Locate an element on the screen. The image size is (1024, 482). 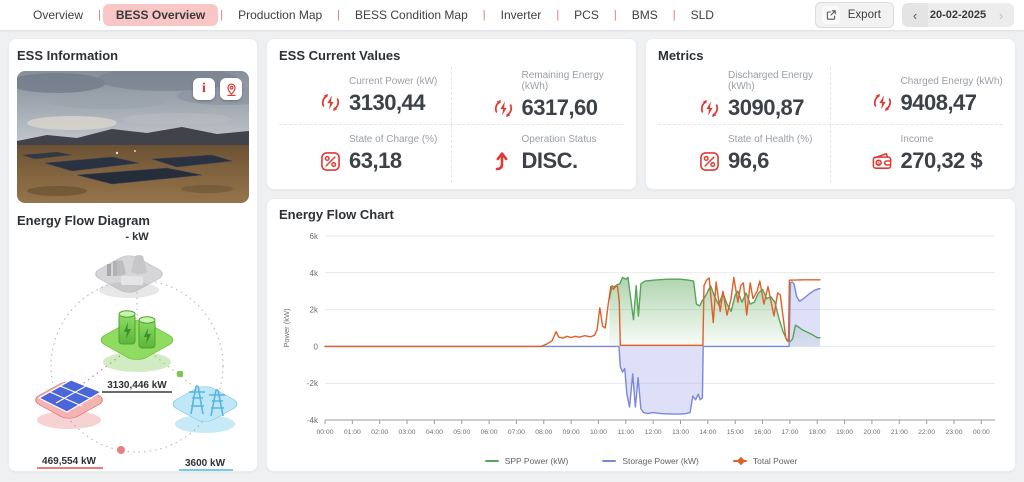
power-plant-icon is located at coordinates (129, 276).